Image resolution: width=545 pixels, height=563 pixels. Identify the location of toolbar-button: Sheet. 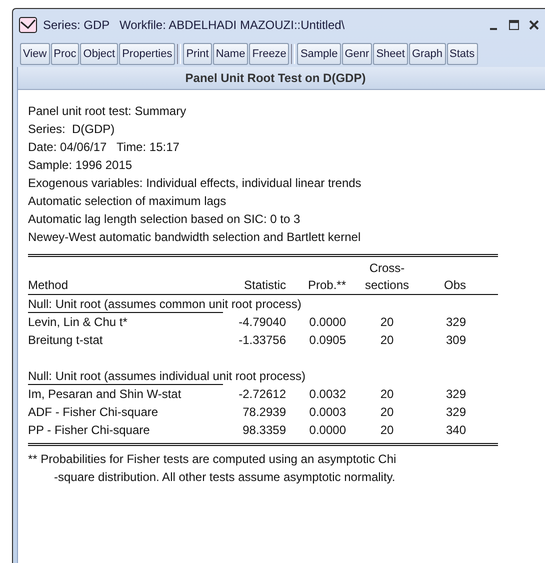
(390, 54).